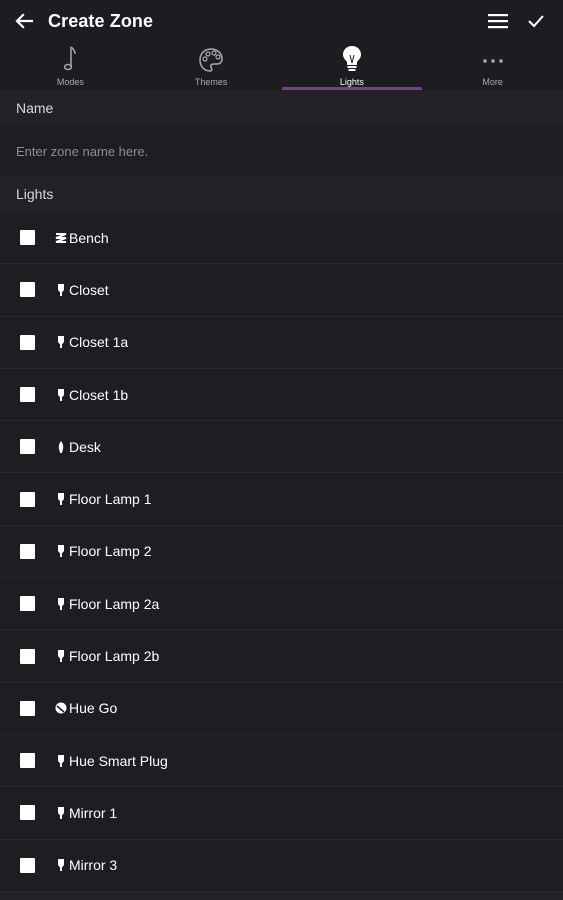  I want to click on more-dots-icon, so click(492, 61).